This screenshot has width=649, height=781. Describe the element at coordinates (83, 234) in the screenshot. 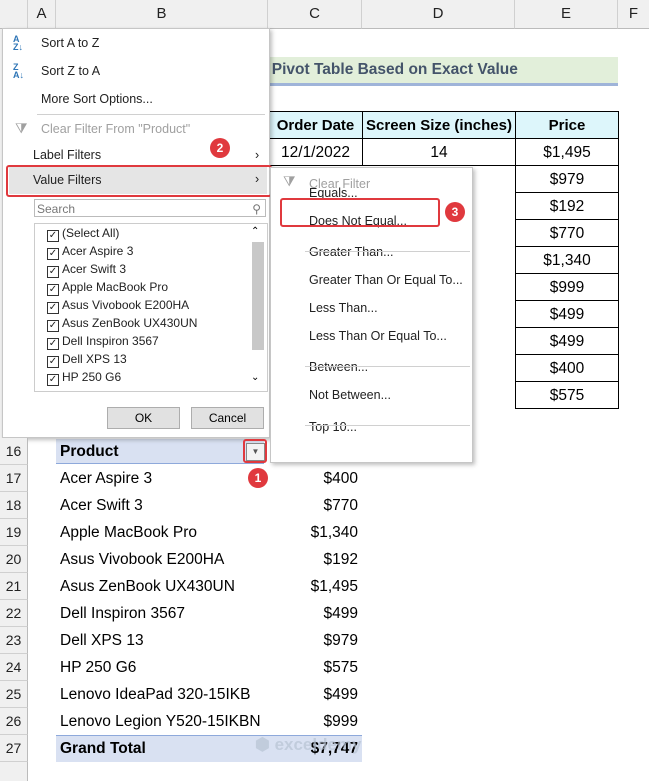

I see `list-checkbox-item: ✓ (Select All)` at that location.